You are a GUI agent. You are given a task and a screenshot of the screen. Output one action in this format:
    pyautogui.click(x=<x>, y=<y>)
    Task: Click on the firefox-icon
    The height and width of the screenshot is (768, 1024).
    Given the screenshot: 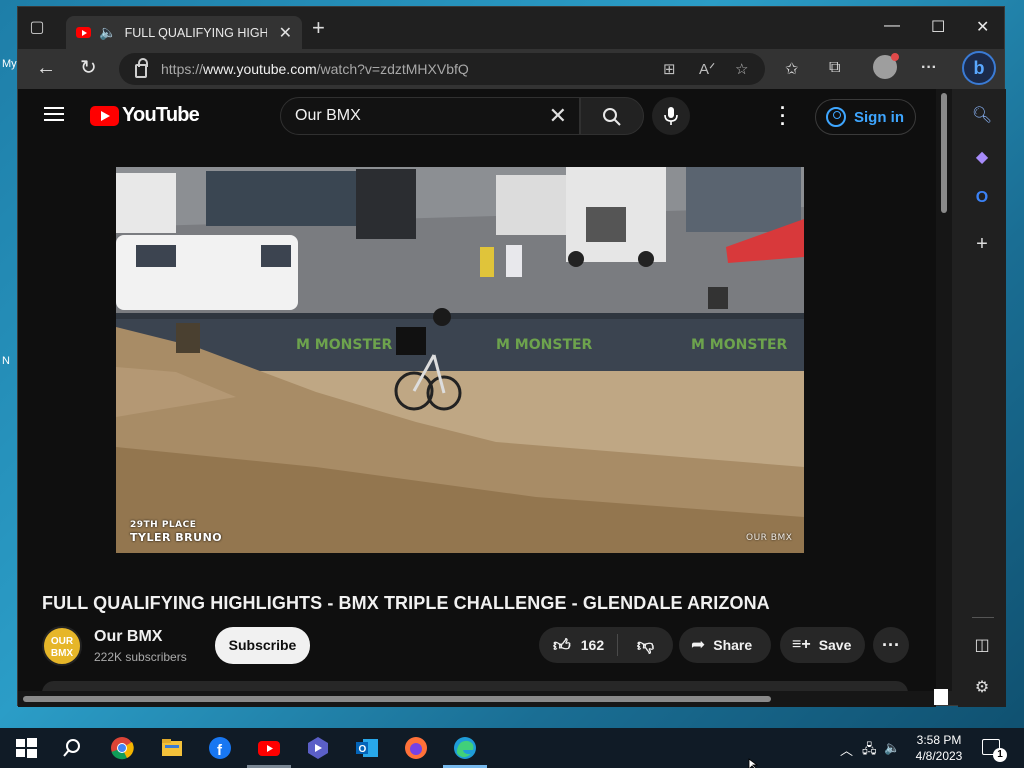 What is the action you would take?
    pyautogui.click(x=416, y=748)
    